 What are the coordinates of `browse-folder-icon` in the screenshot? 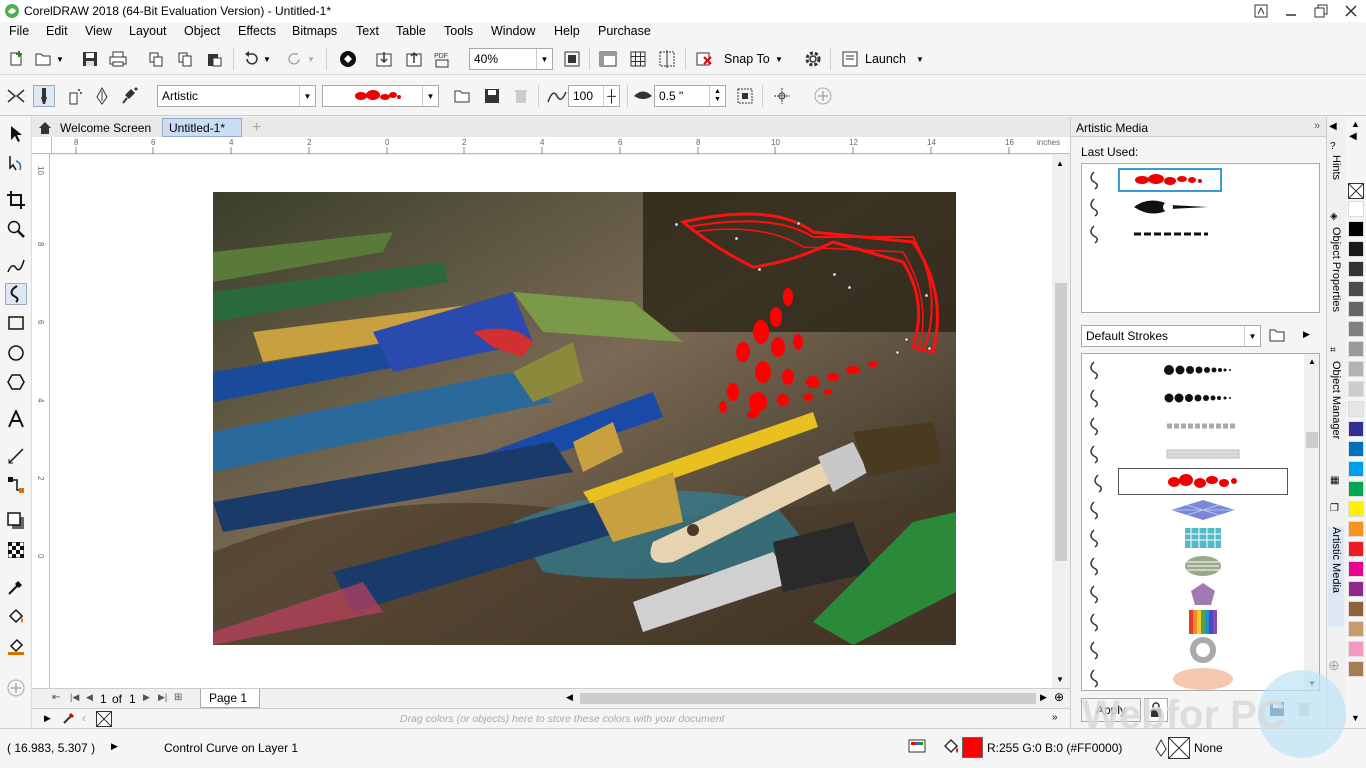 It's located at (463, 96).